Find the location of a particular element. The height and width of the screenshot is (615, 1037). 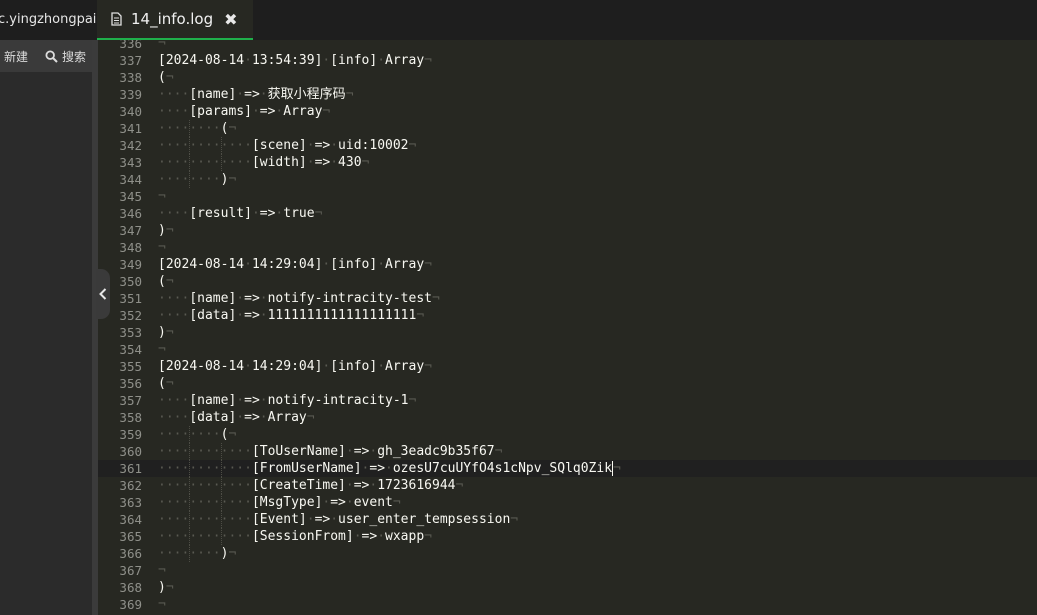

line-number: 354 is located at coordinates (130, 349).